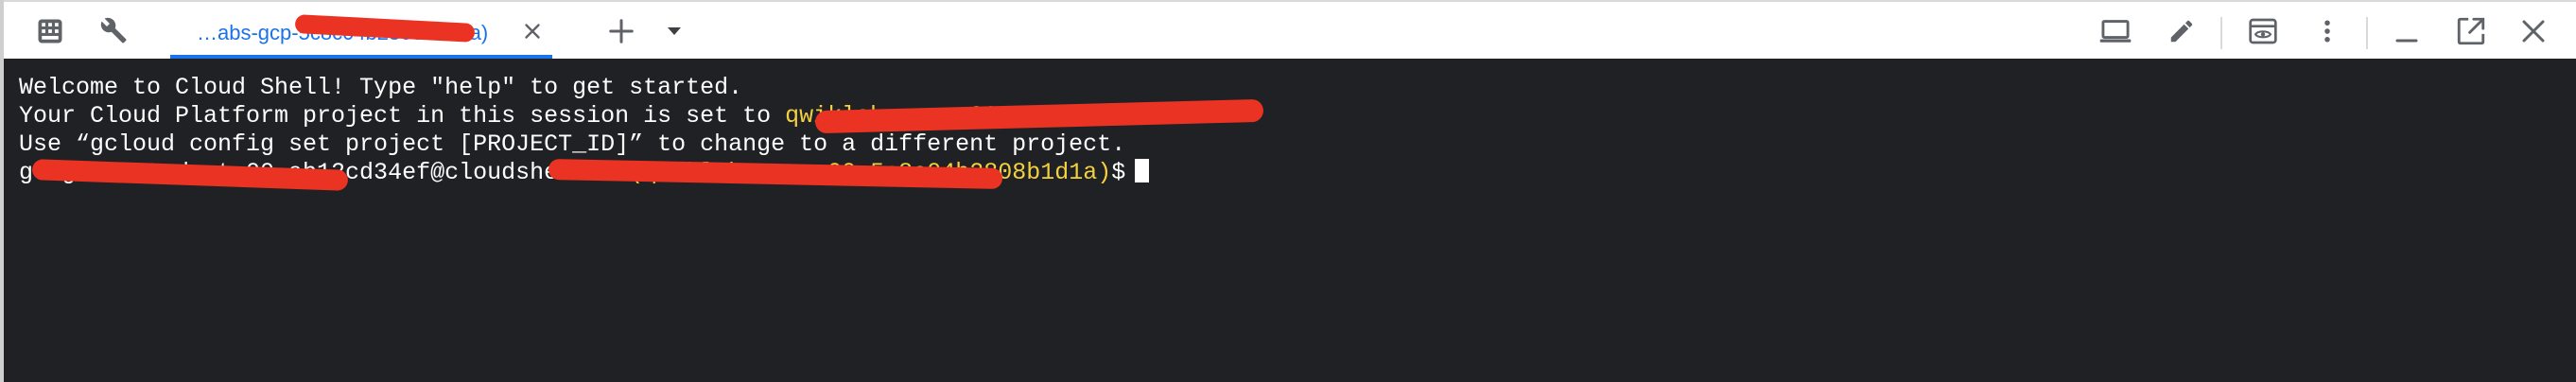 The width and height of the screenshot is (2576, 382). I want to click on laptop-icon, so click(2115, 31).